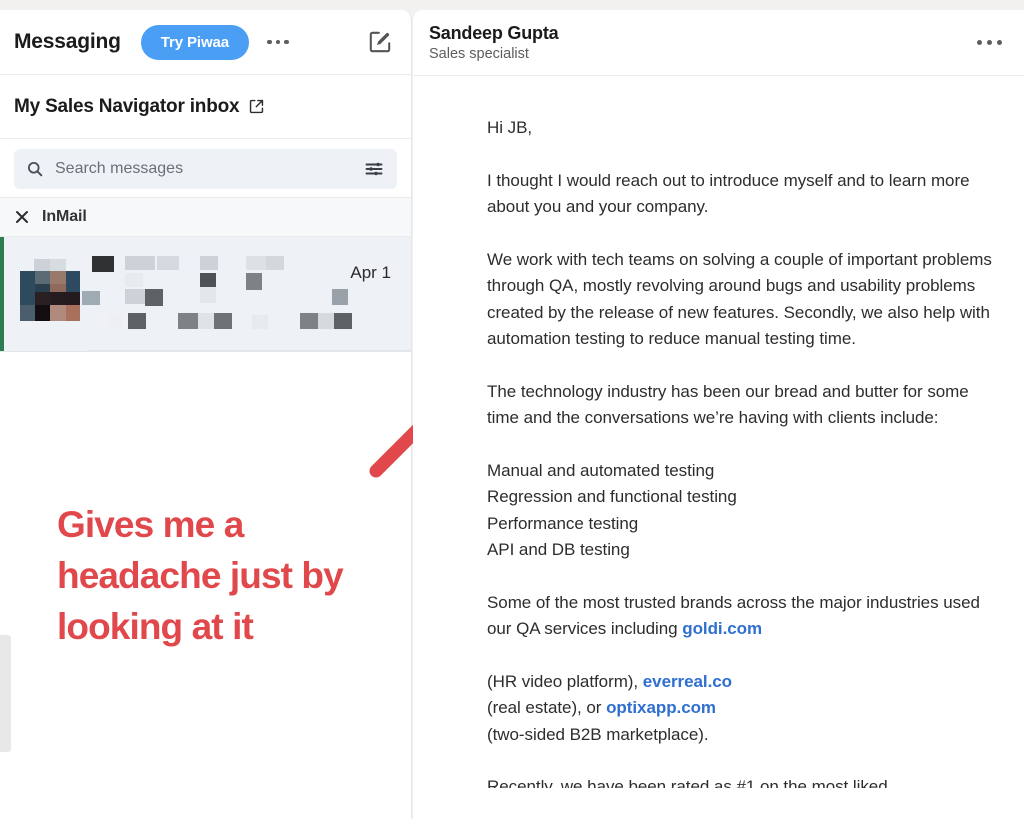 Image resolution: width=1024 pixels, height=819 pixels. I want to click on sidebar-more-menu-button, so click(278, 42).